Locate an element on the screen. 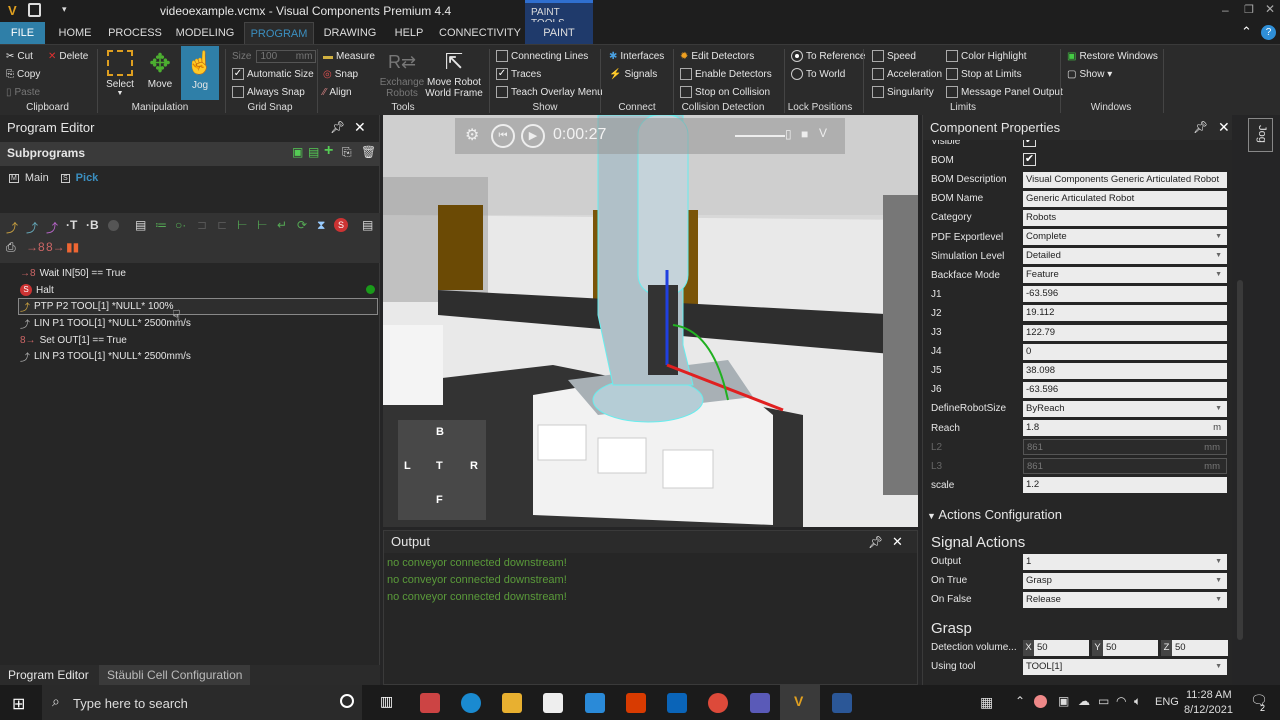 This screenshot has height=720, width=1280. property-input: 861 mm is located at coordinates (1125, 466).